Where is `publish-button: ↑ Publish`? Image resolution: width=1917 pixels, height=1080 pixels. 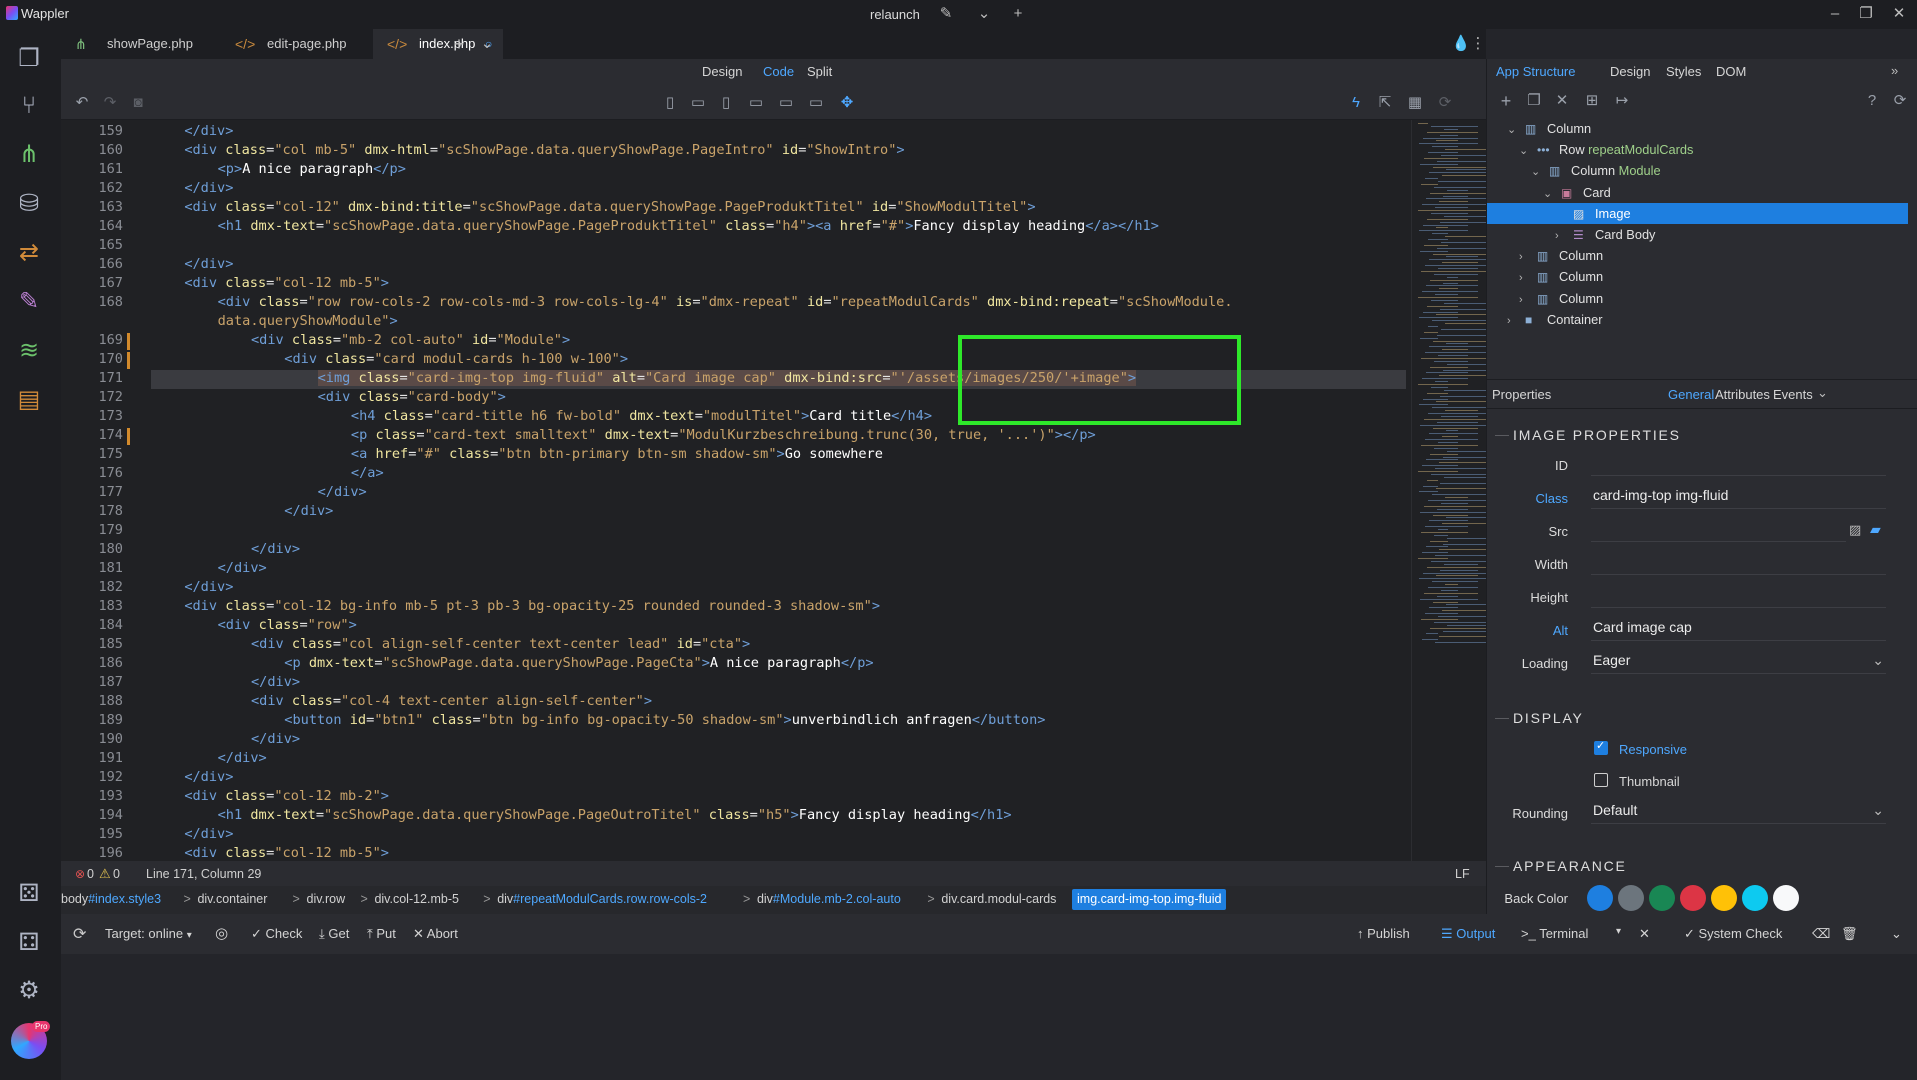 publish-button: ↑ Publish is located at coordinates (1383, 933).